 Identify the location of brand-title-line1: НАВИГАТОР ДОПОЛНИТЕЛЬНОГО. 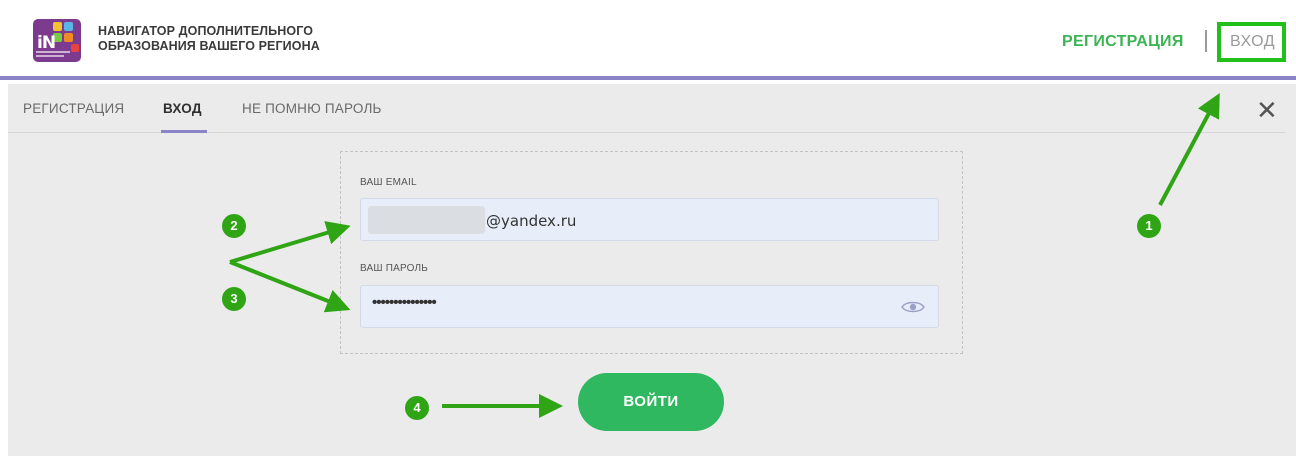
(206, 31).